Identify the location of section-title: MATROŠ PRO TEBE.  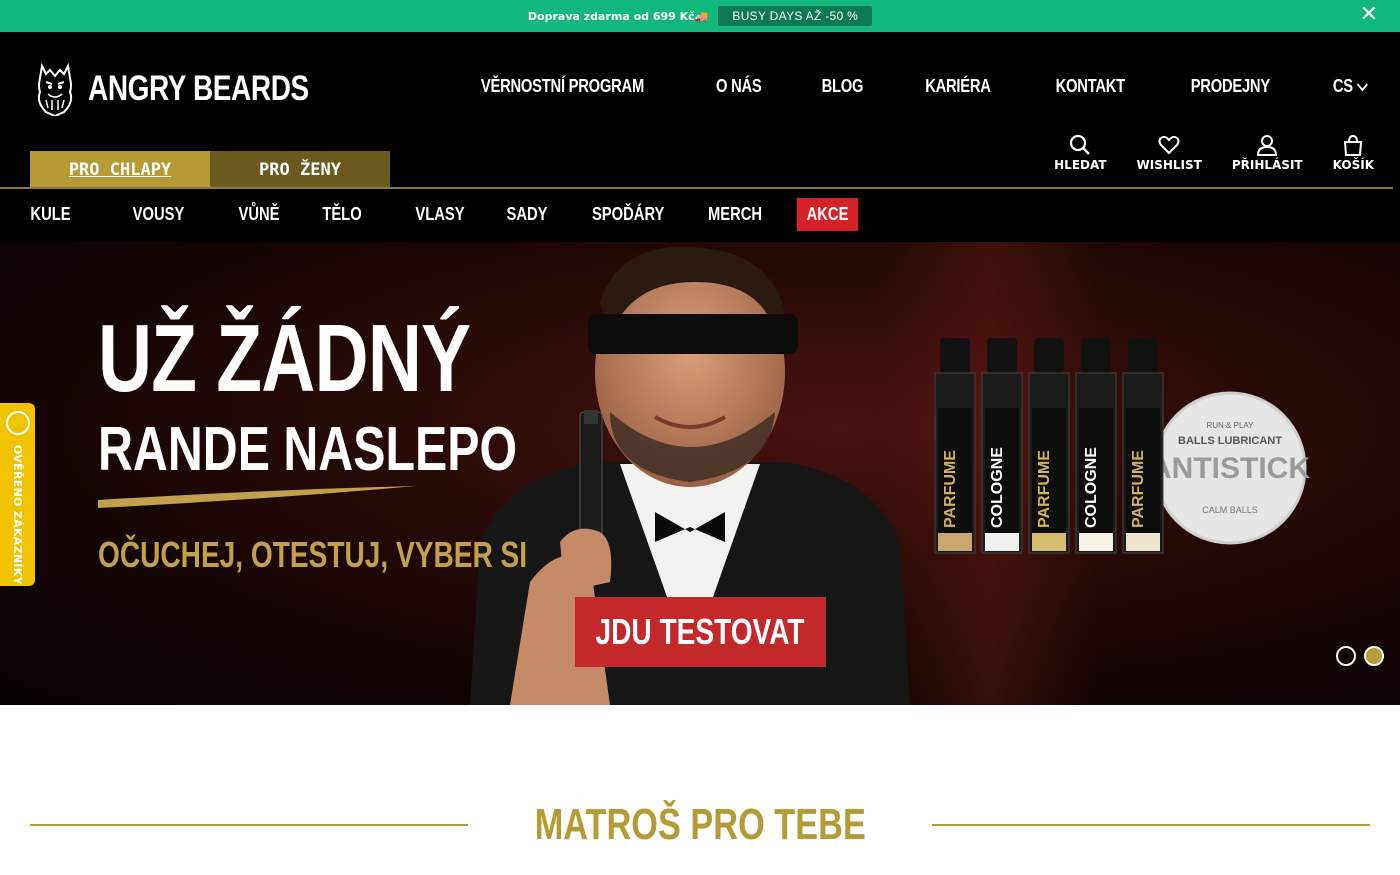
(700, 824).